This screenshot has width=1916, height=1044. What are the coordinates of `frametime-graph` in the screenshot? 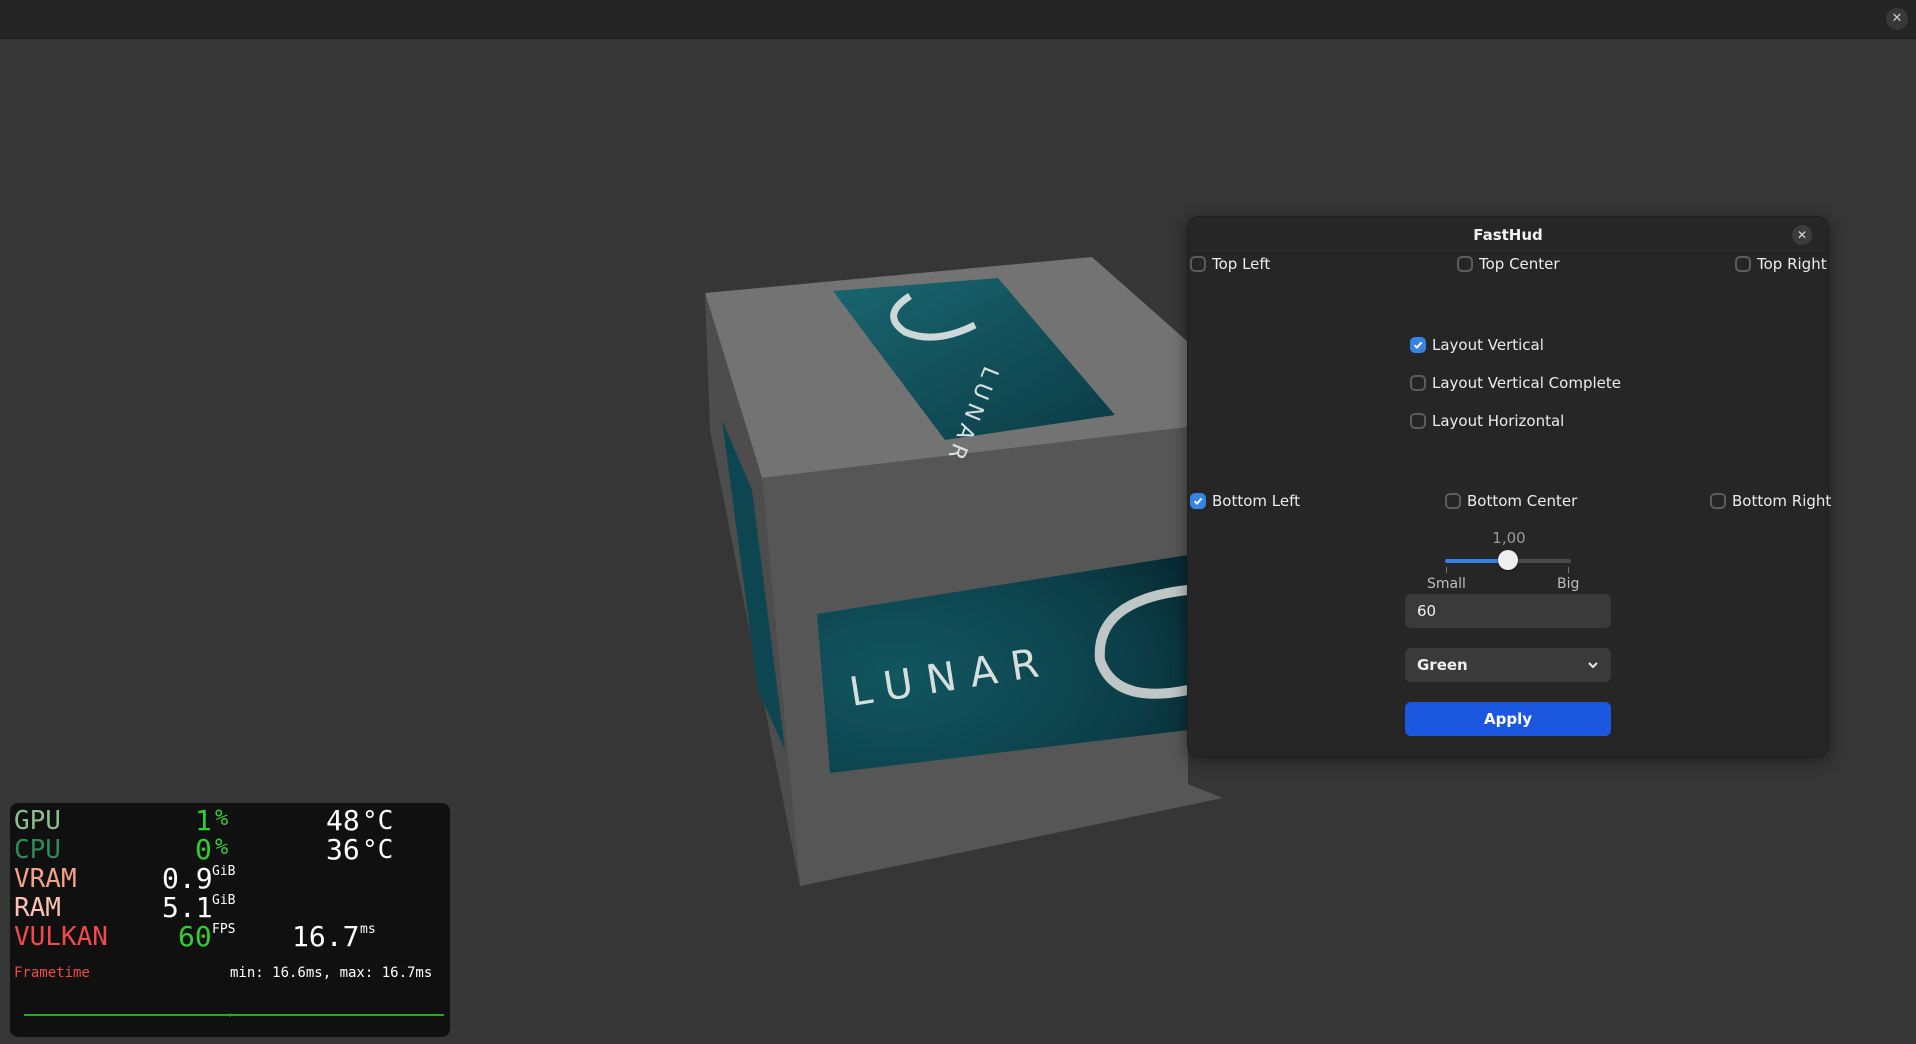 It's located at (234, 1015).